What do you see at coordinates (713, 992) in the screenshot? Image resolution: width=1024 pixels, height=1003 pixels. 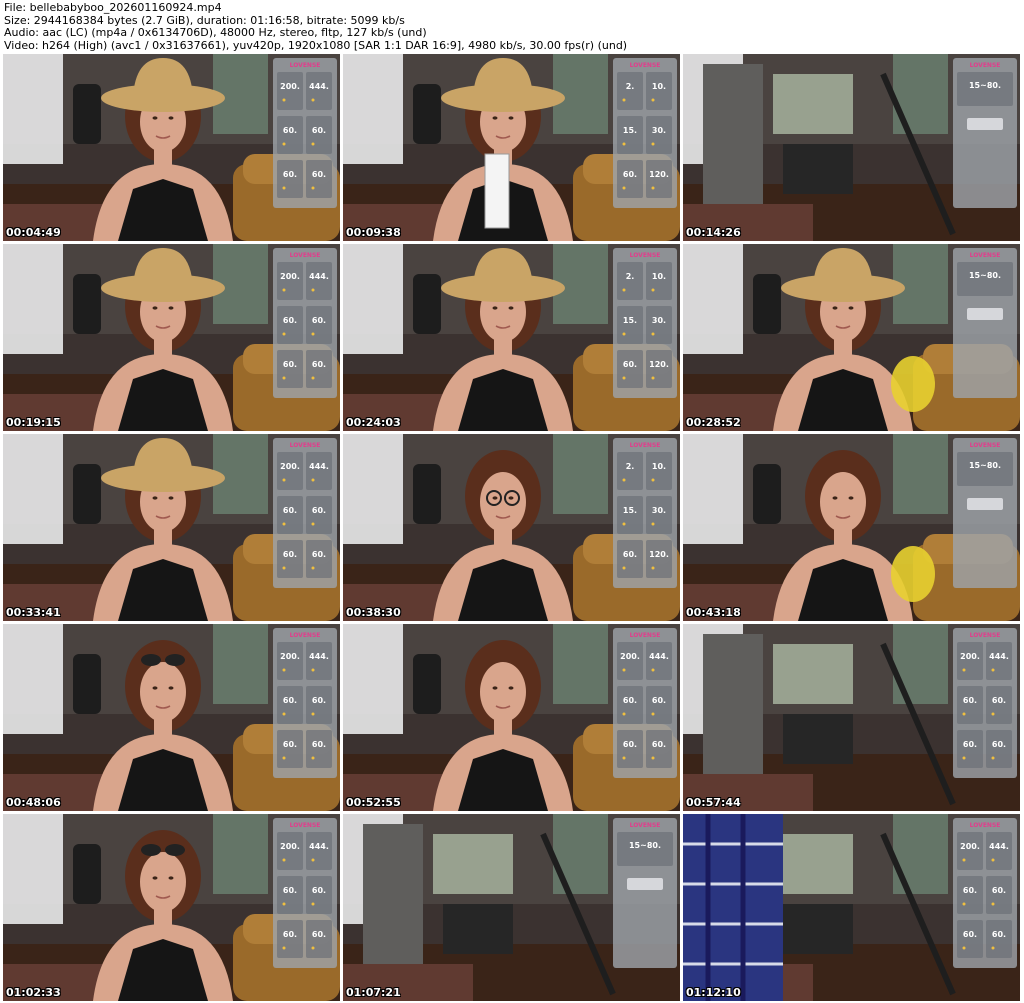 I see `timestamp-label: 01:12:10` at bounding box center [713, 992].